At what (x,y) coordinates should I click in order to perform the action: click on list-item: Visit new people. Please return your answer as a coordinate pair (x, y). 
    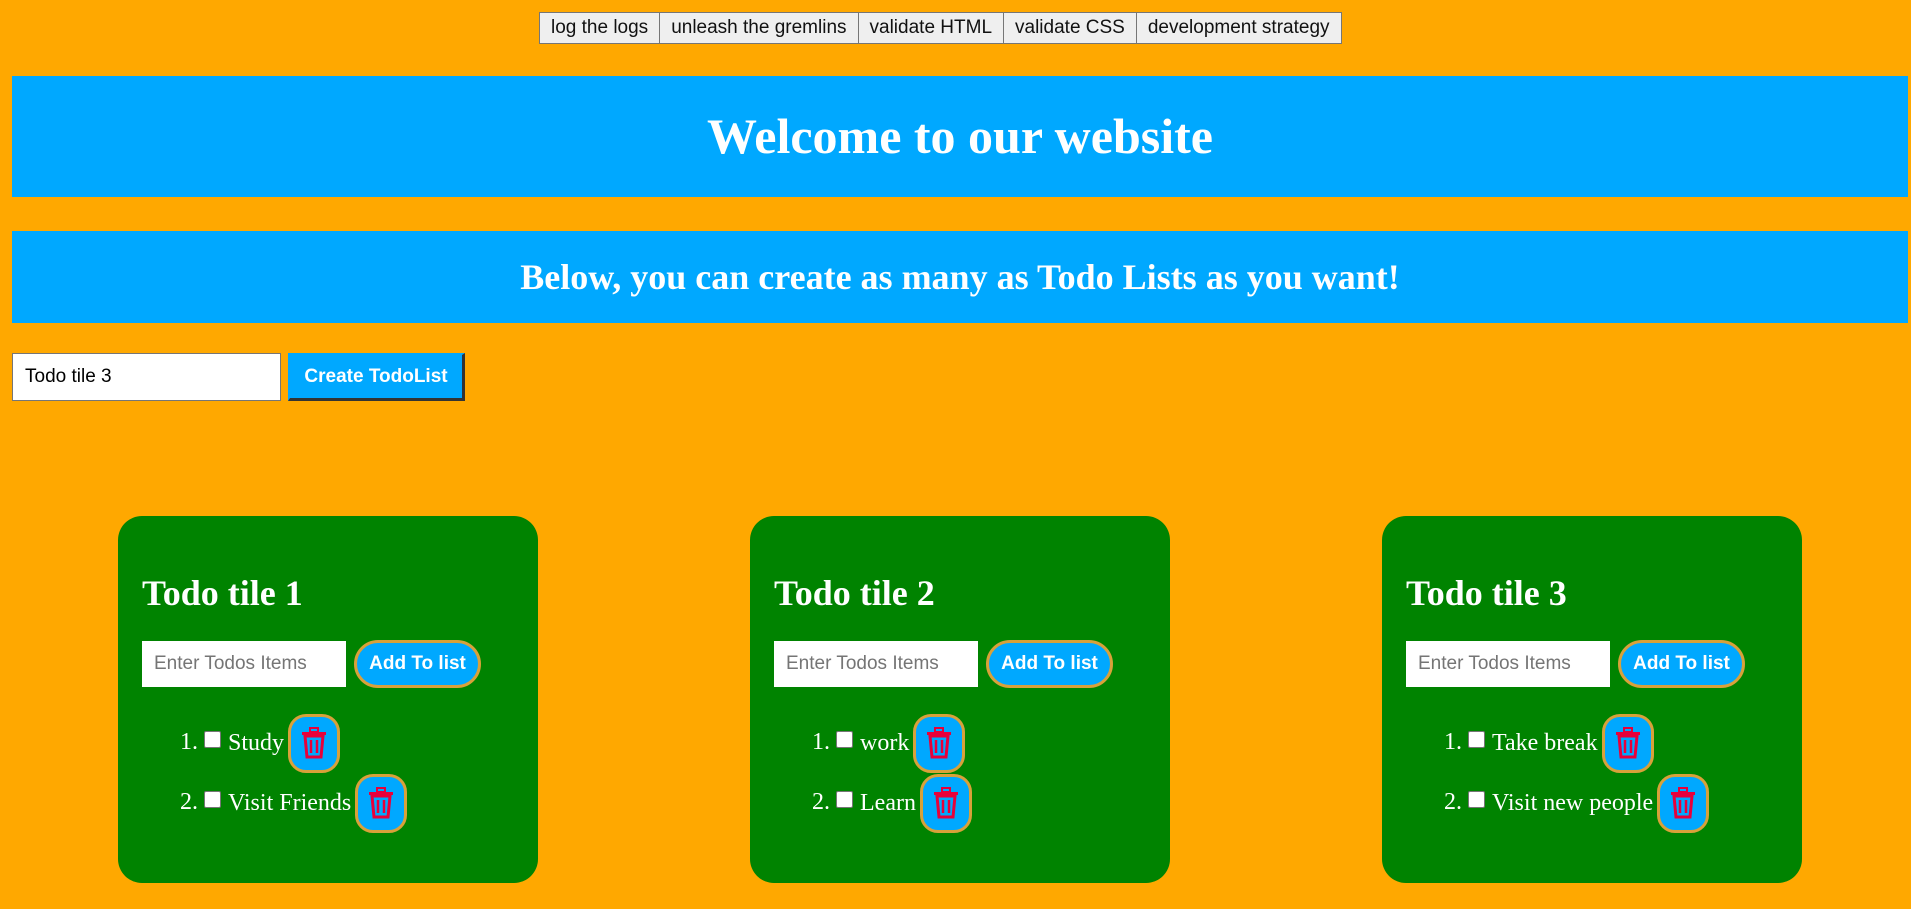
    Looking at the image, I should click on (1623, 802).